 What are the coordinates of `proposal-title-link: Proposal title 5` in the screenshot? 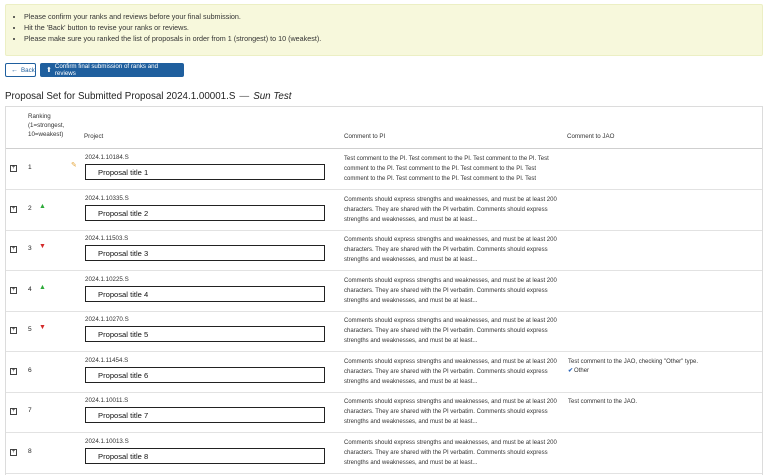 It's located at (205, 334).